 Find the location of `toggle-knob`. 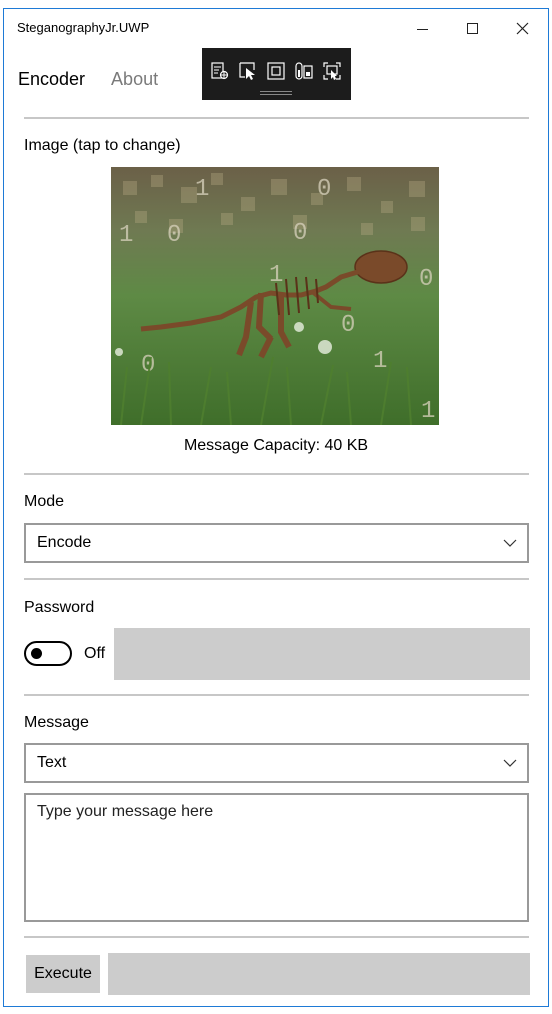

toggle-knob is located at coordinates (36, 653).